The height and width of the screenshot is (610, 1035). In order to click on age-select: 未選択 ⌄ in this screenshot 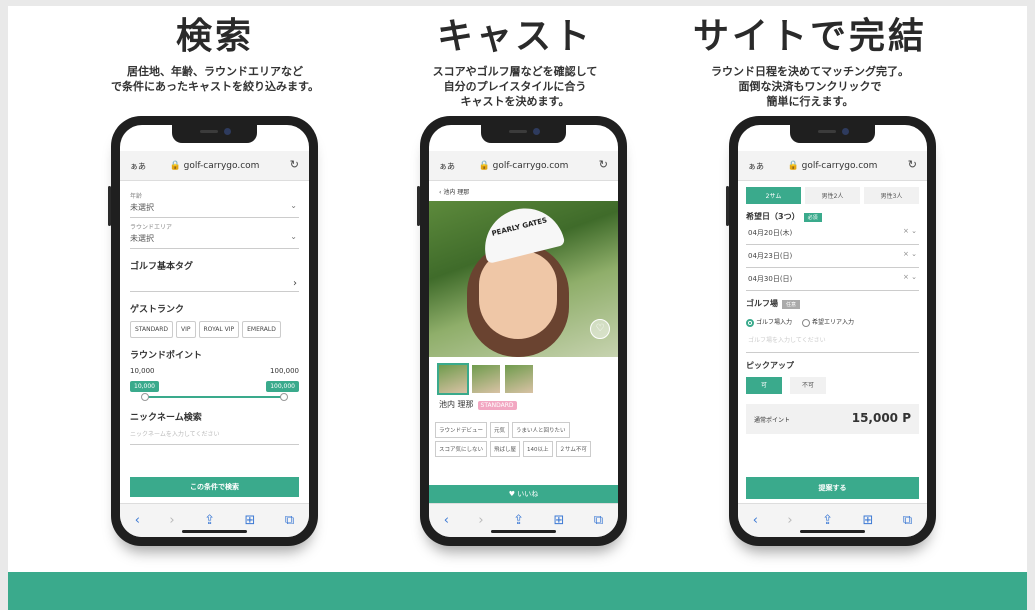, I will do `click(214, 209)`.